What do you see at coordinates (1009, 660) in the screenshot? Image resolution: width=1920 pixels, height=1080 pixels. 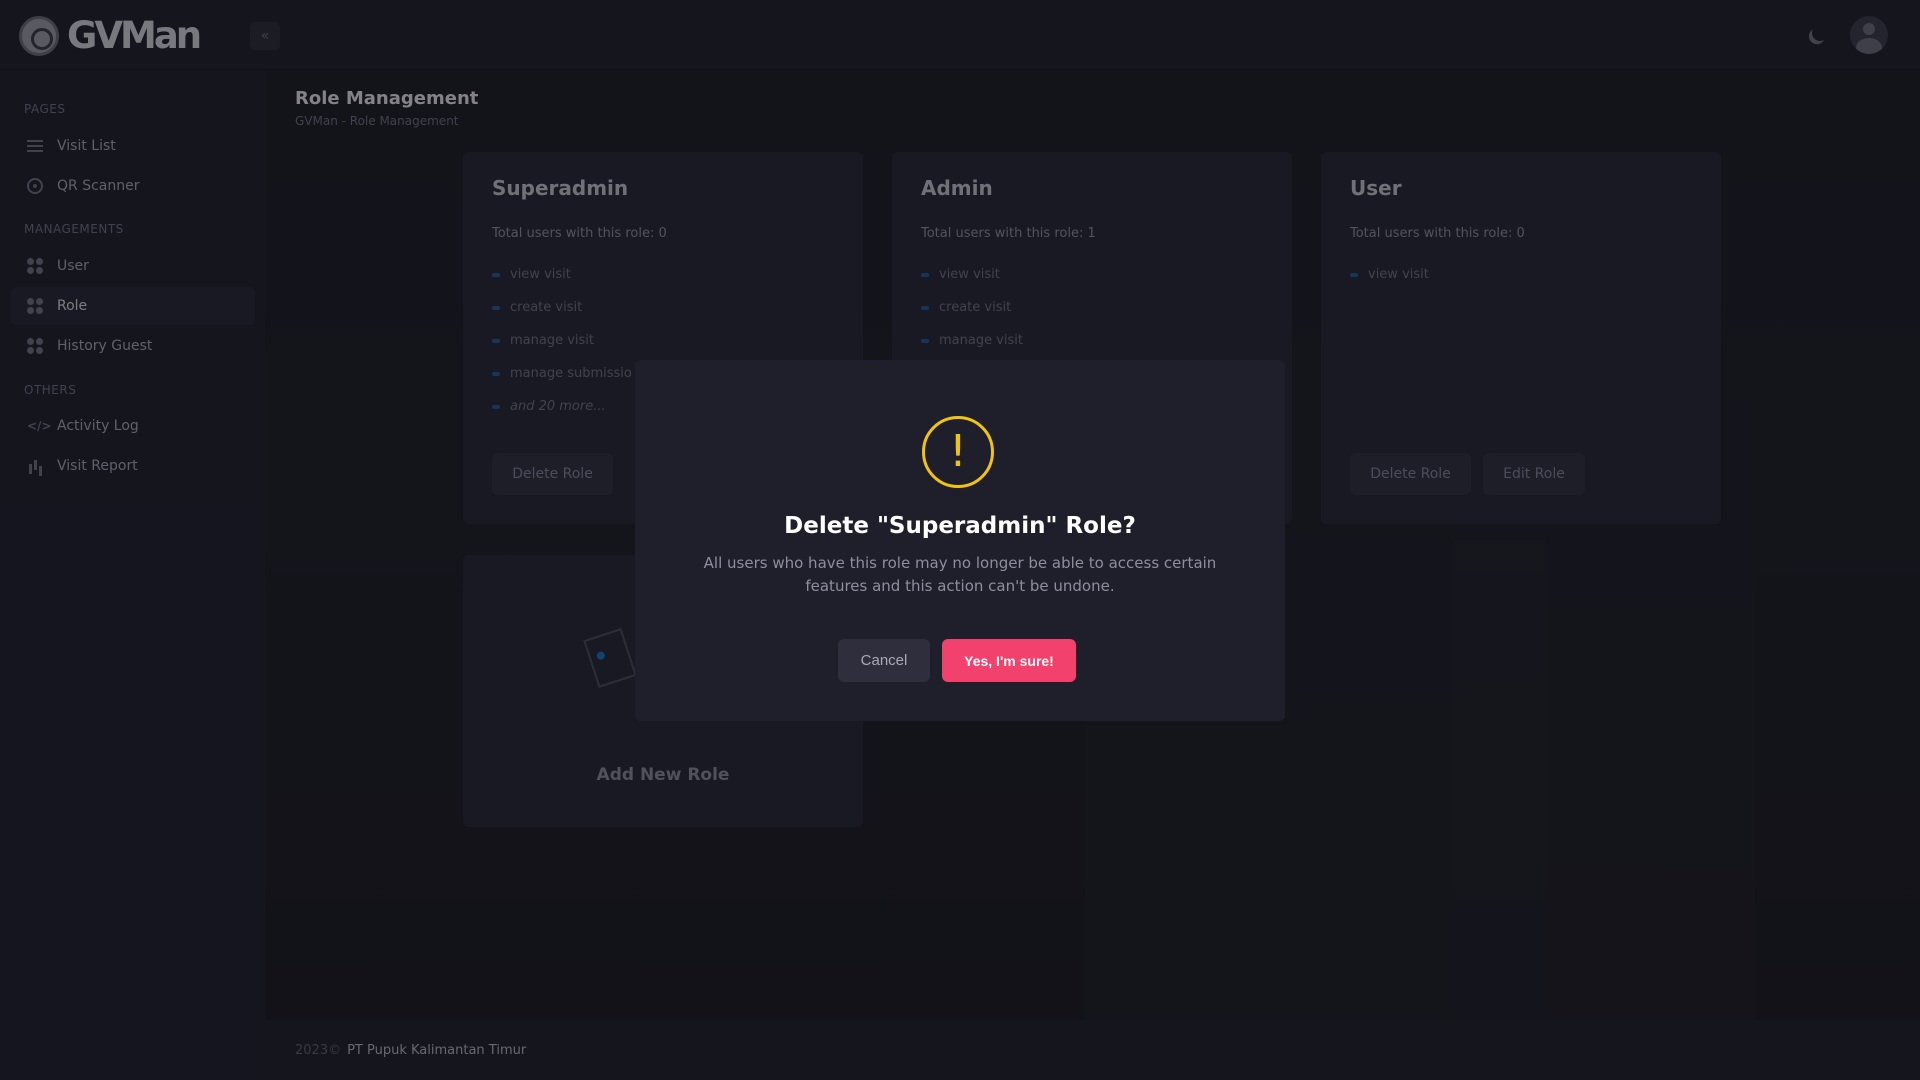 I see `confirm-delete-button: Yes, I'm sure!` at bounding box center [1009, 660].